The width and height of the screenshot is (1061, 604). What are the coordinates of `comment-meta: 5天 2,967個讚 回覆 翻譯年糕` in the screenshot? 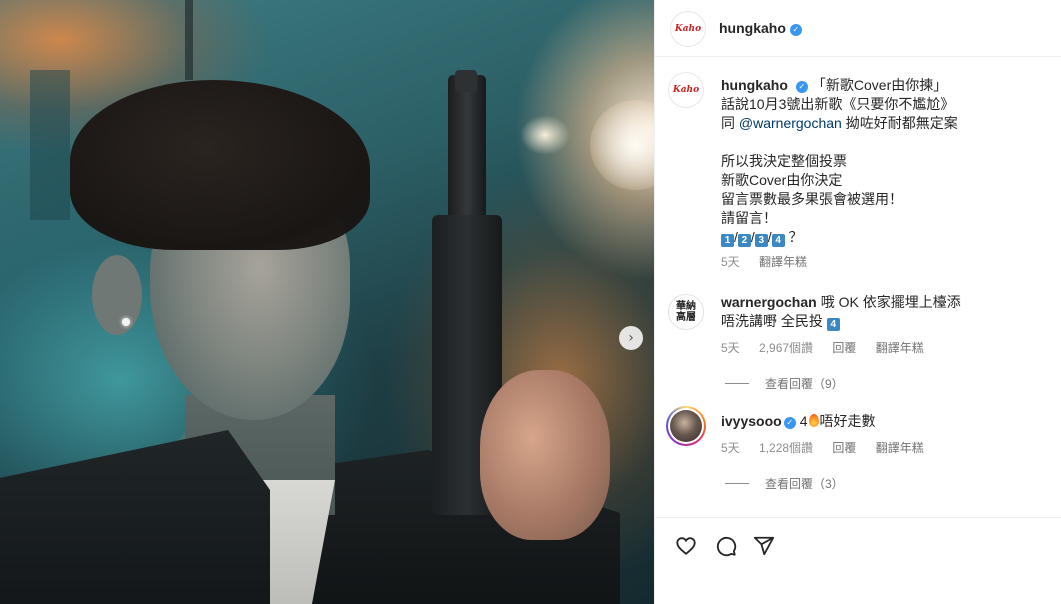 It's located at (830, 347).